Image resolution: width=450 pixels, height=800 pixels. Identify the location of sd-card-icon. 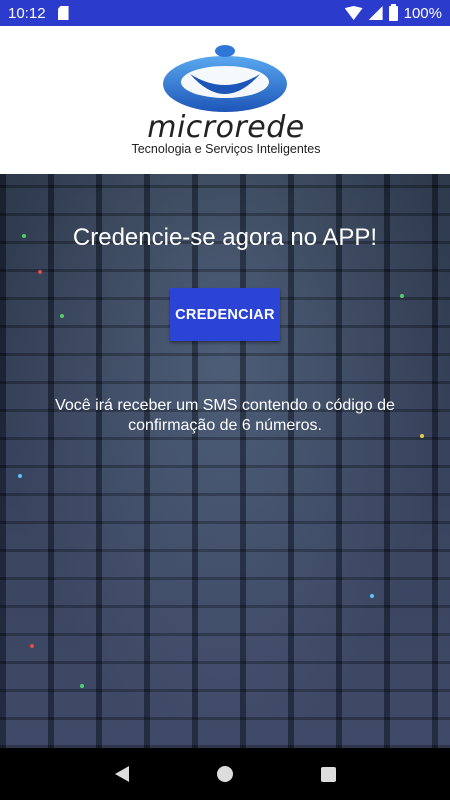
(63, 13).